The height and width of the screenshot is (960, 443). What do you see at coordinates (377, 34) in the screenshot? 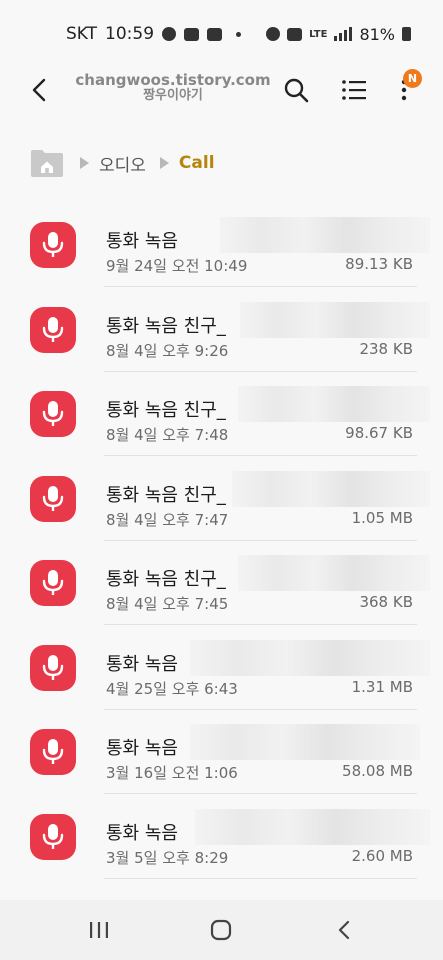
I see `battery-percent: 81%` at bounding box center [377, 34].